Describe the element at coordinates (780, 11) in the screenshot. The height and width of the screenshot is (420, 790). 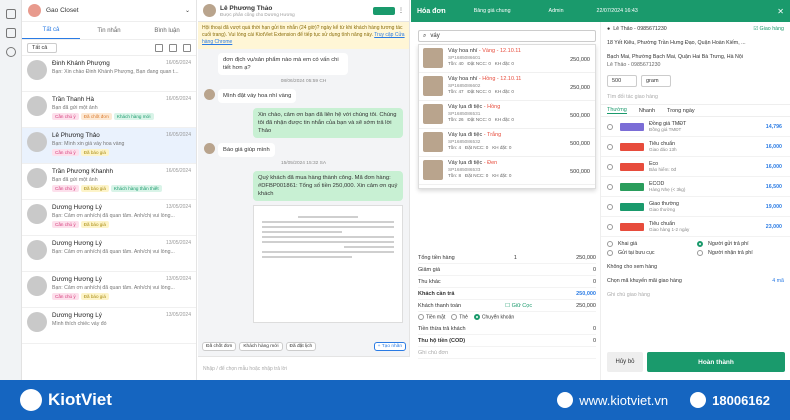
I see `close-icon: ✕` at that location.